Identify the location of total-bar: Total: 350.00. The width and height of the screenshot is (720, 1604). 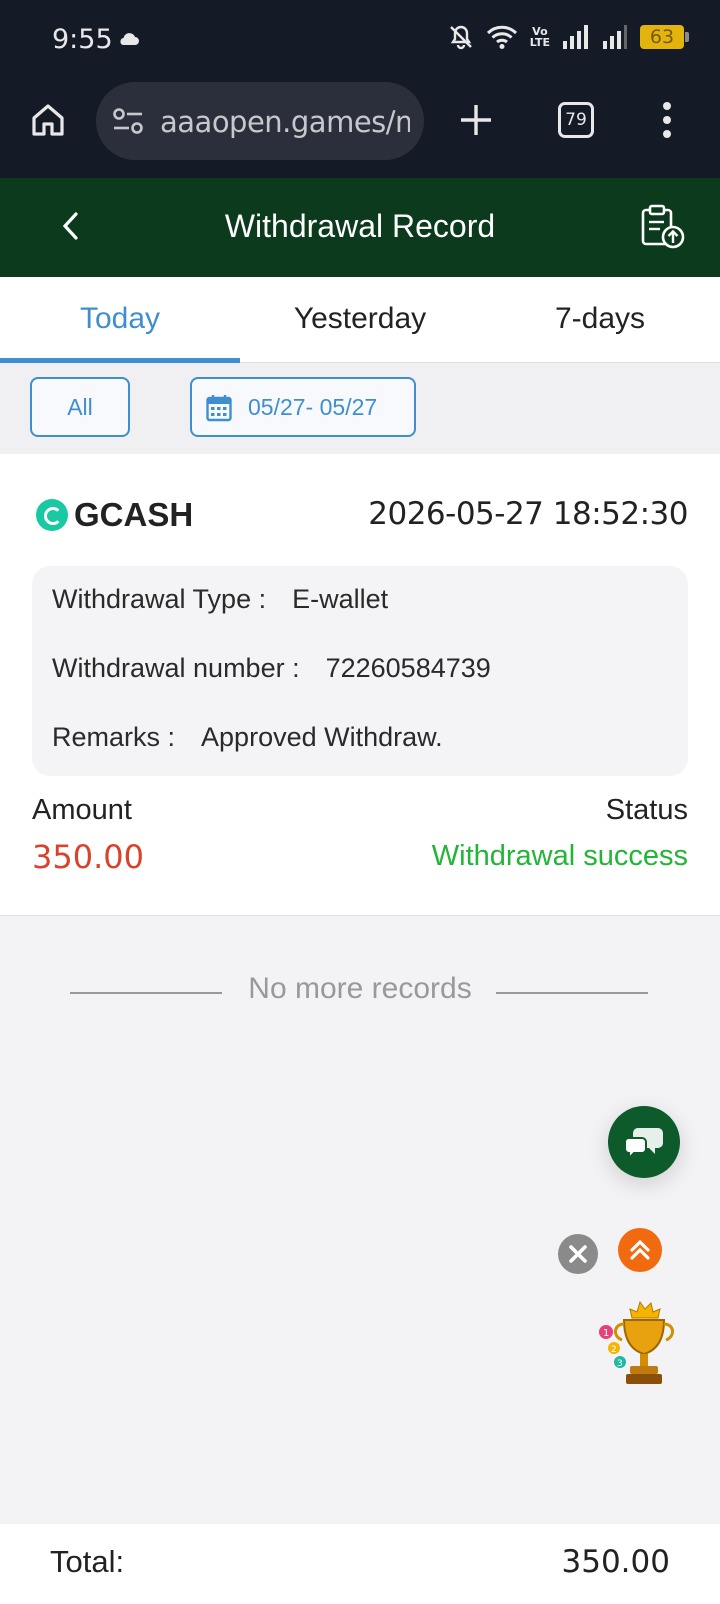
(360, 1564).